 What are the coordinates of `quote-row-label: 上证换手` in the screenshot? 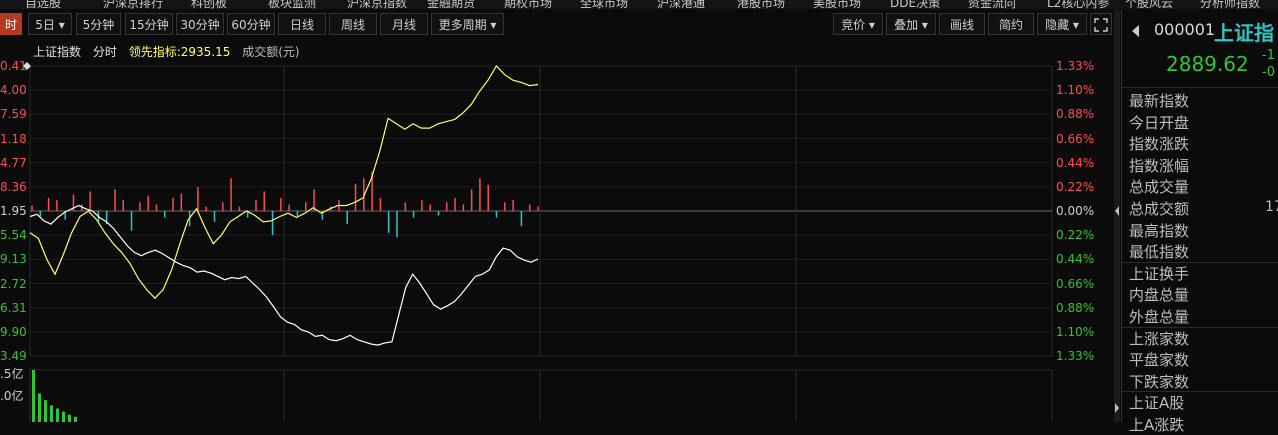 It's located at (1159, 273).